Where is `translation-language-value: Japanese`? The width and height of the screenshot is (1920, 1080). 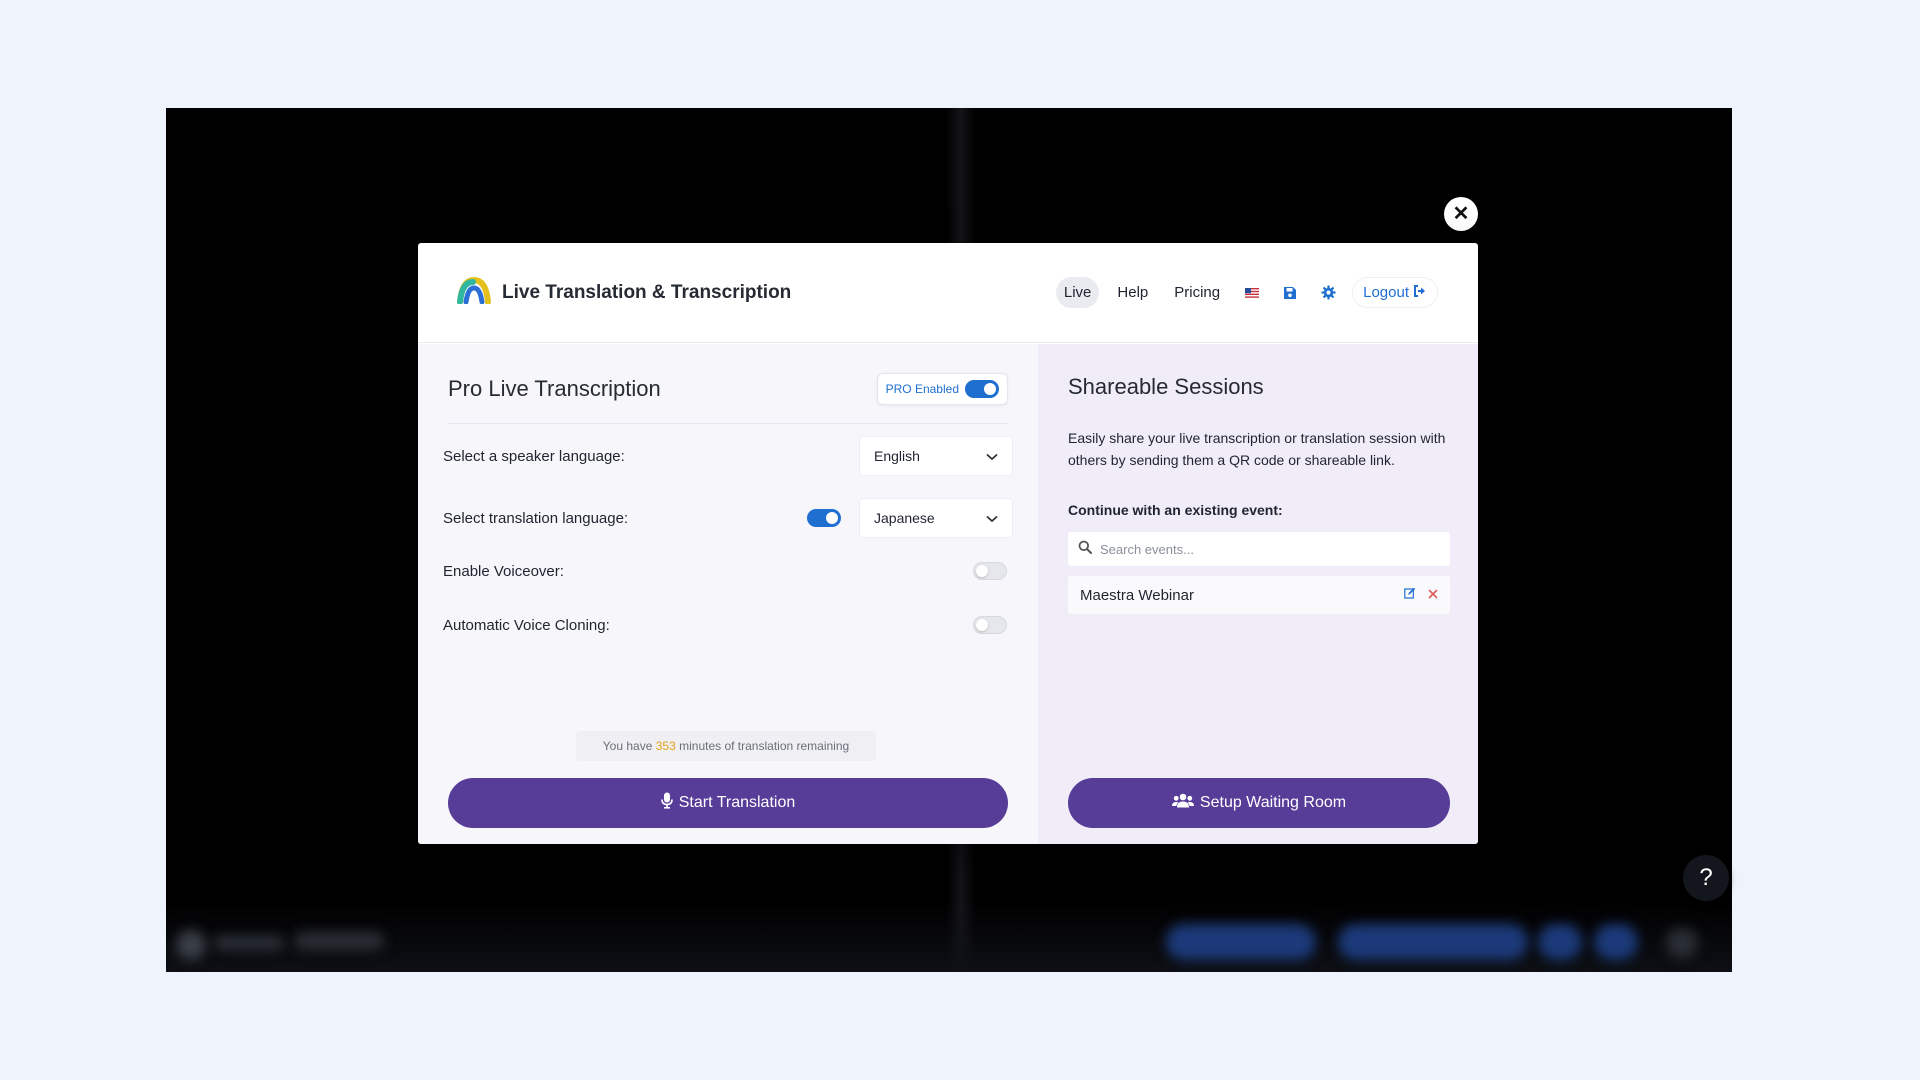
translation-language-value: Japanese is located at coordinates (904, 518).